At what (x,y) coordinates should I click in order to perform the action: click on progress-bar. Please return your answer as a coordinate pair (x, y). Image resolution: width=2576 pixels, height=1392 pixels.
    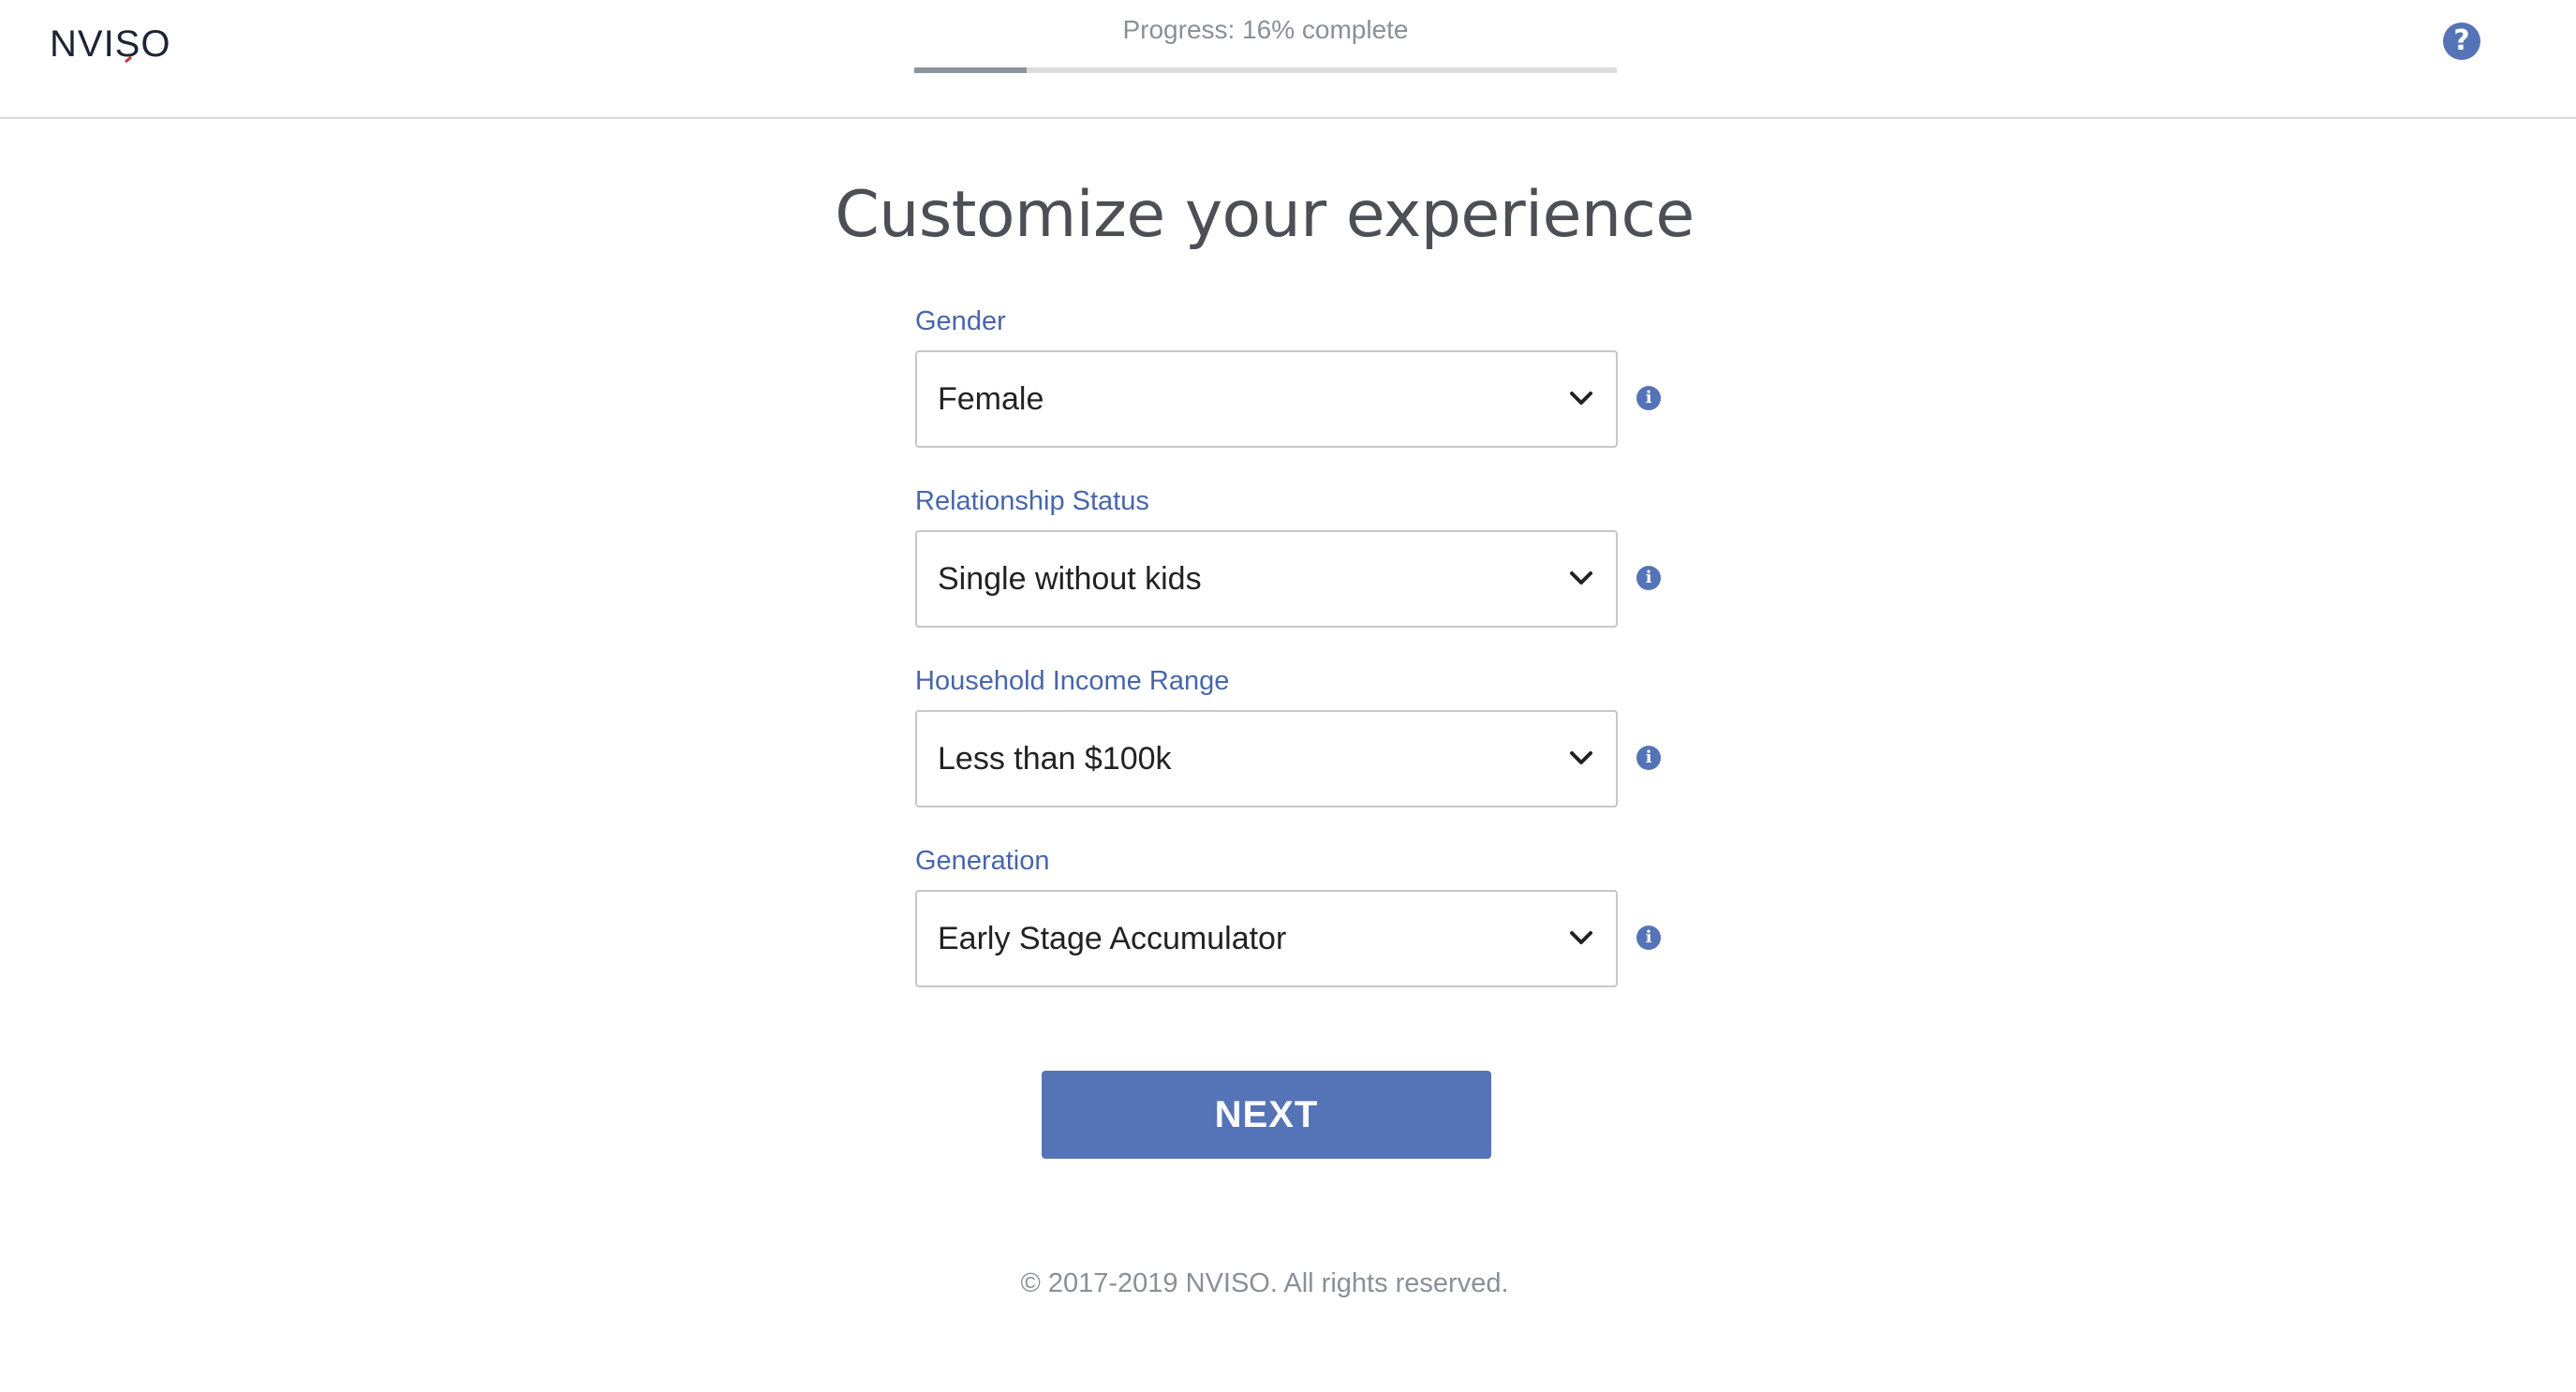
    Looking at the image, I should click on (1265, 70).